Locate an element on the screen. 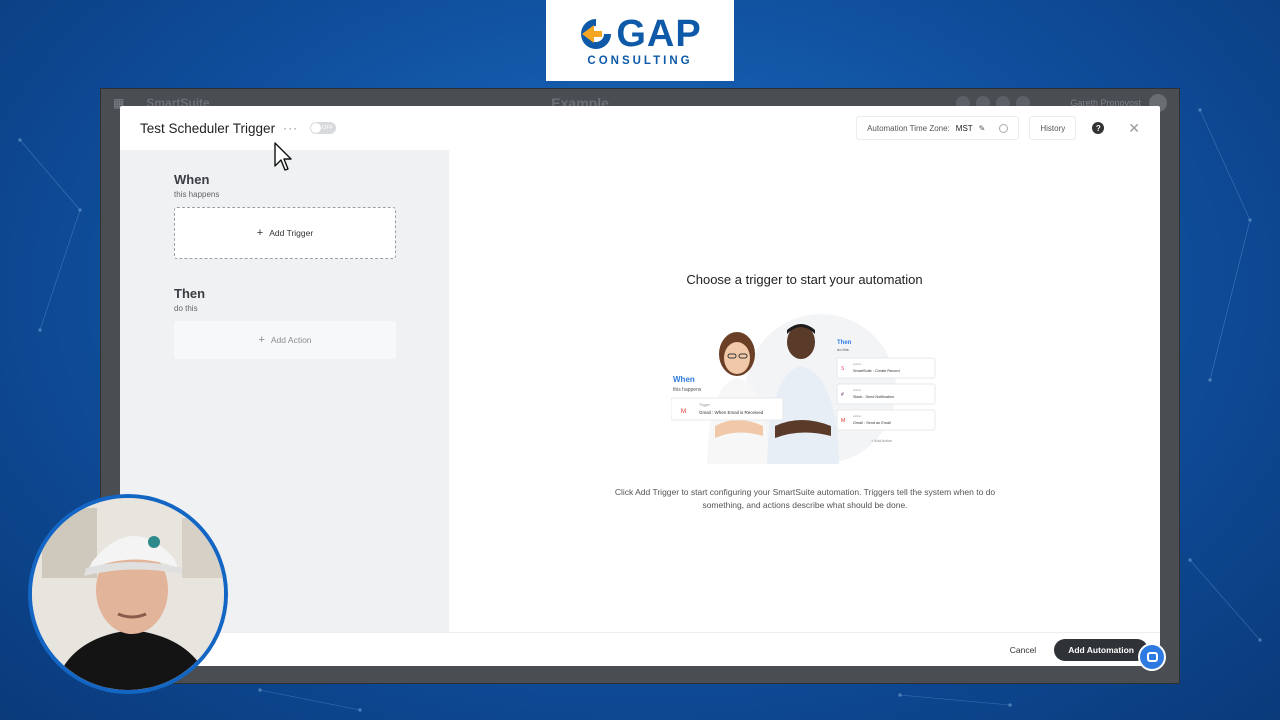 The image size is (1280, 720). then-title: Then is located at coordinates (190, 293).